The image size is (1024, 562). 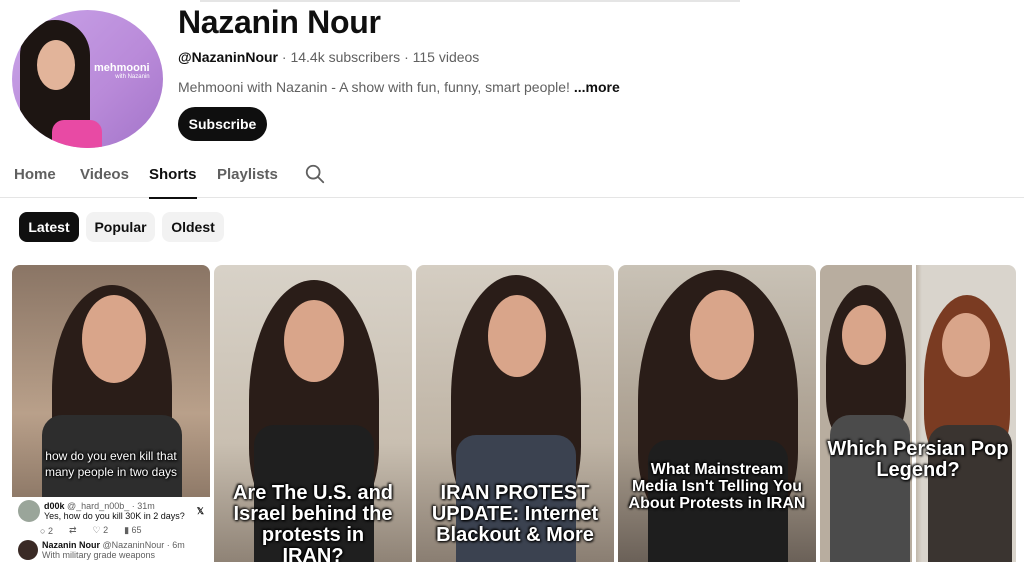 What do you see at coordinates (345, 57) in the screenshot?
I see `subscriber-count: 14.4k subscribers` at bounding box center [345, 57].